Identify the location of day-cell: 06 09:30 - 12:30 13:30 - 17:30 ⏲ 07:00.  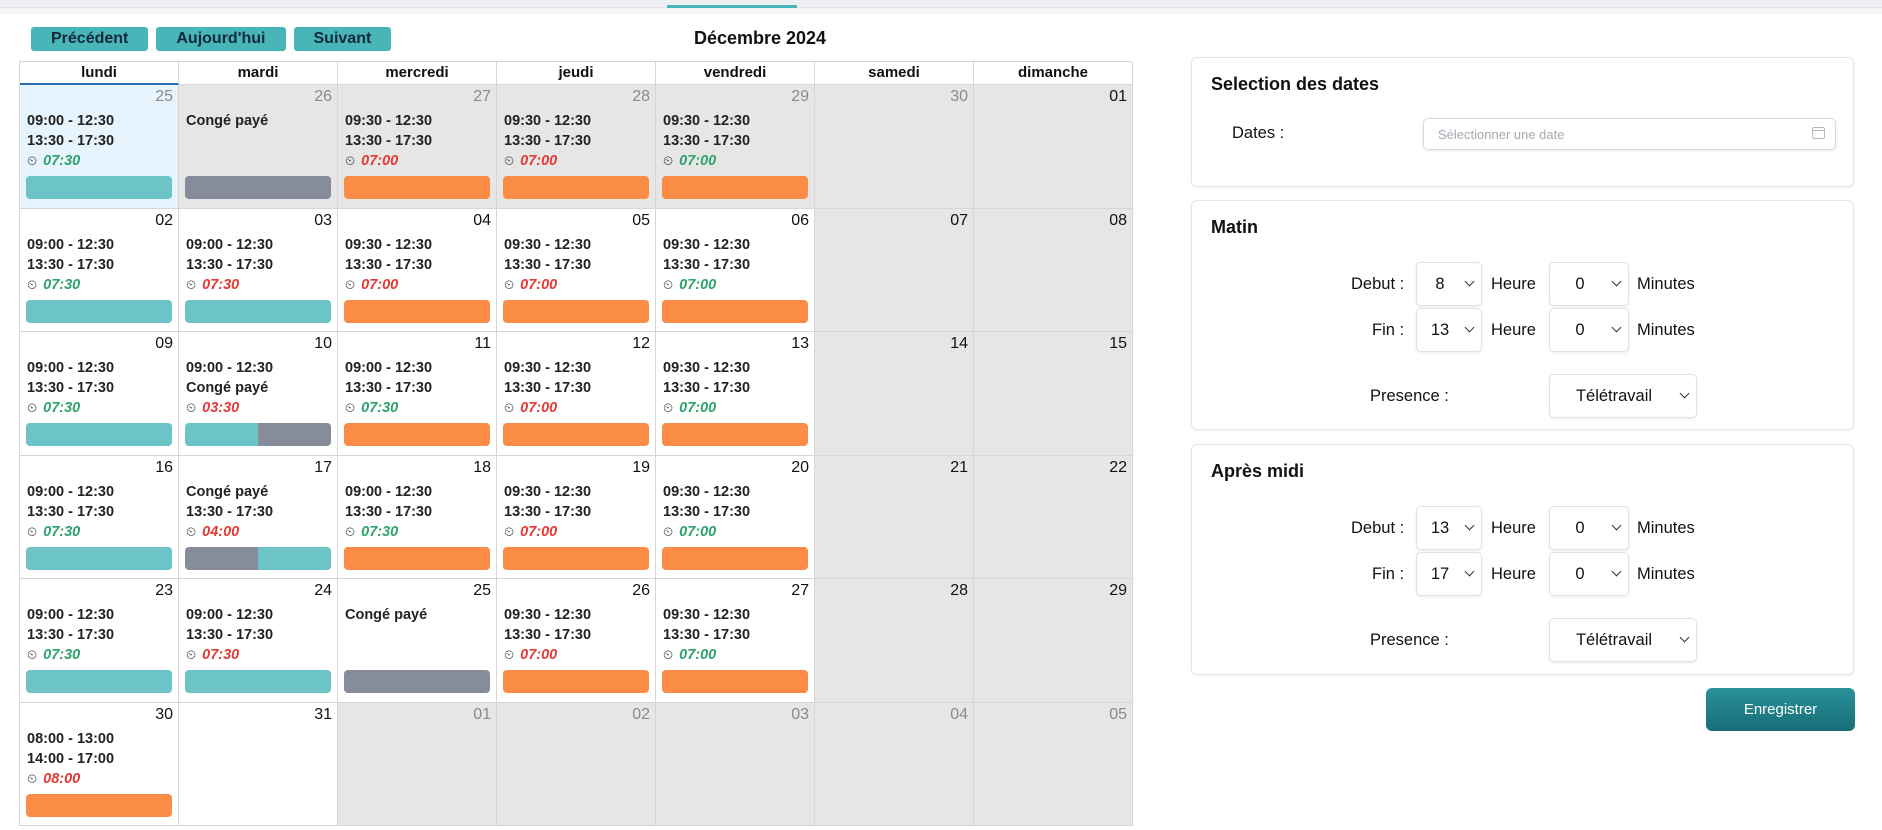
(735, 270).